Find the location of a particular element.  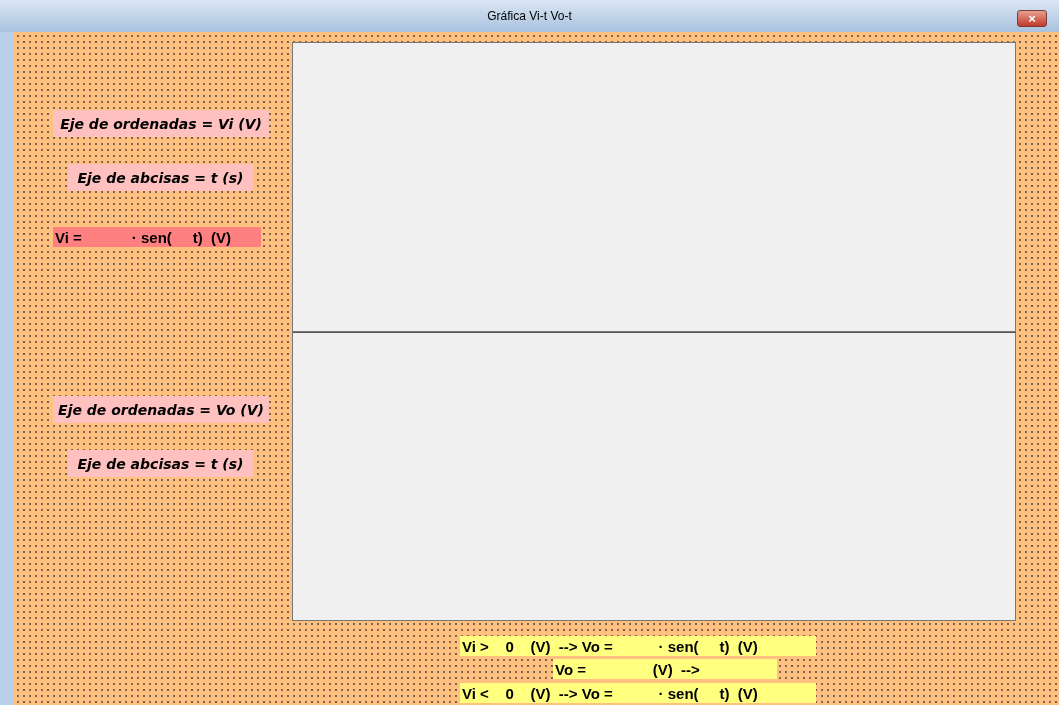

equation-label: Vo = (V) --> is located at coordinates (665, 669).